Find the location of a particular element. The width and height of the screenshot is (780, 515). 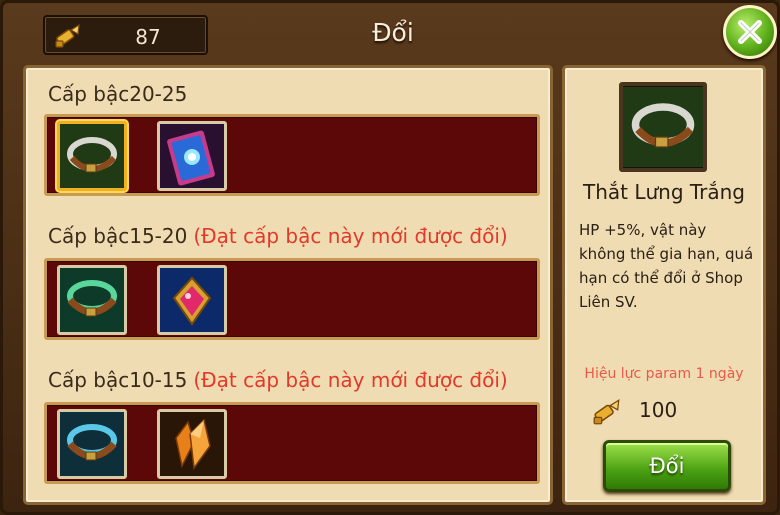

green-belt-icon is located at coordinates (92, 300).